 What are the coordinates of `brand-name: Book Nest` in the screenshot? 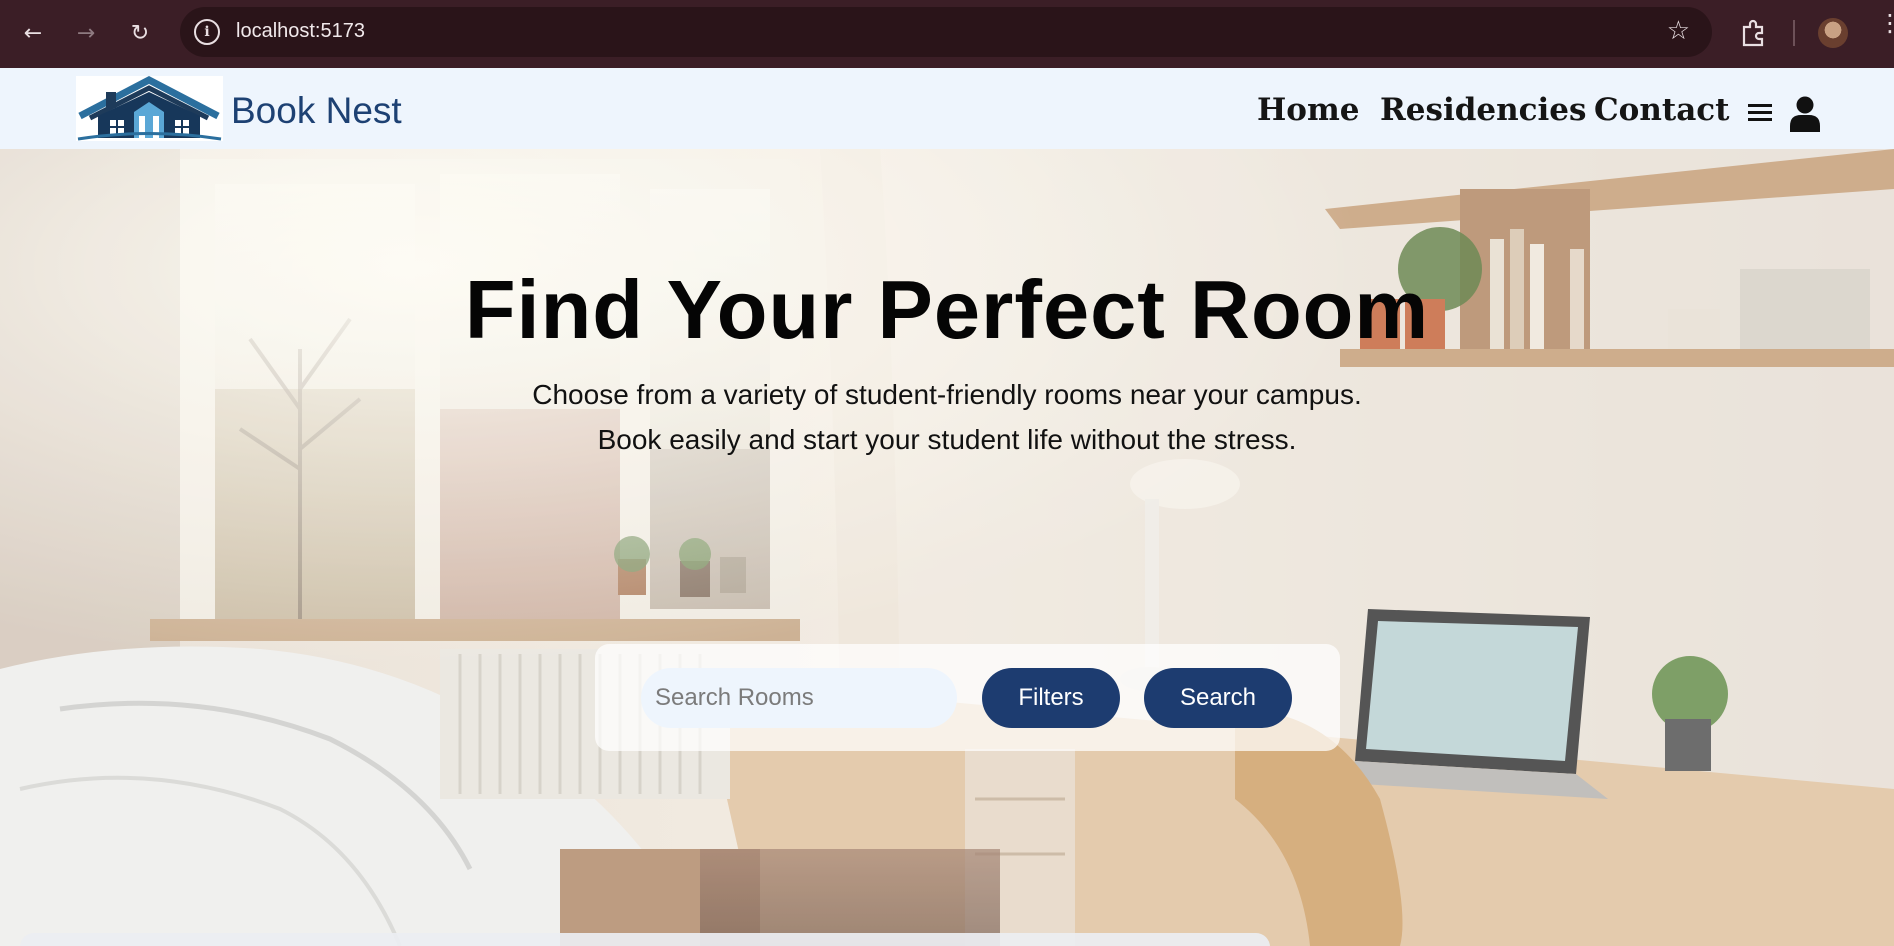 It's located at (316, 111).